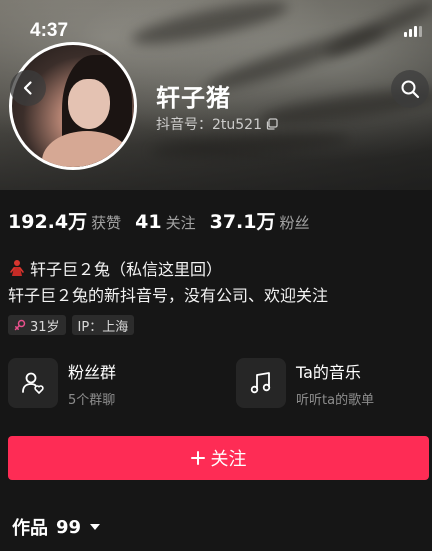  Describe the element at coordinates (95, 527) in the screenshot. I see `caret-down-icon` at that location.